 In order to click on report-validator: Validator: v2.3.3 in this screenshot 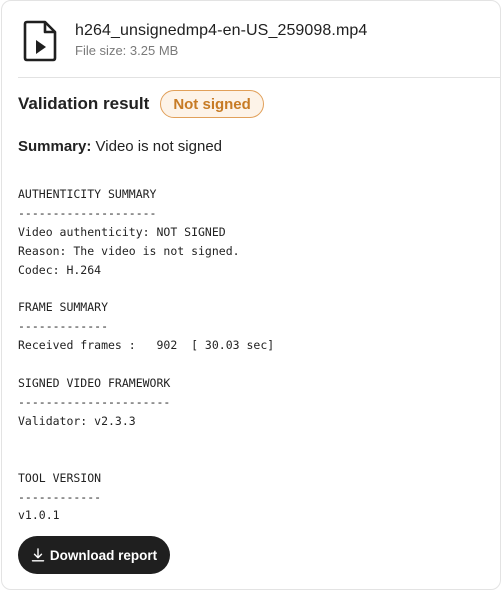, I will do `click(77, 420)`.